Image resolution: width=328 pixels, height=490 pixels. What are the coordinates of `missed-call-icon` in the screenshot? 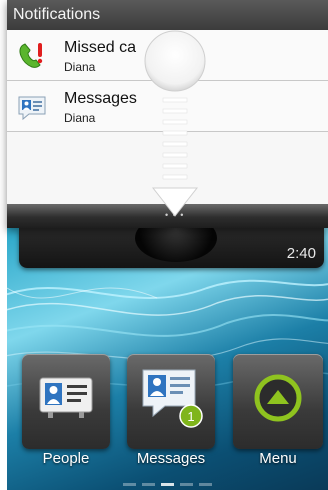 It's located at (31, 55).